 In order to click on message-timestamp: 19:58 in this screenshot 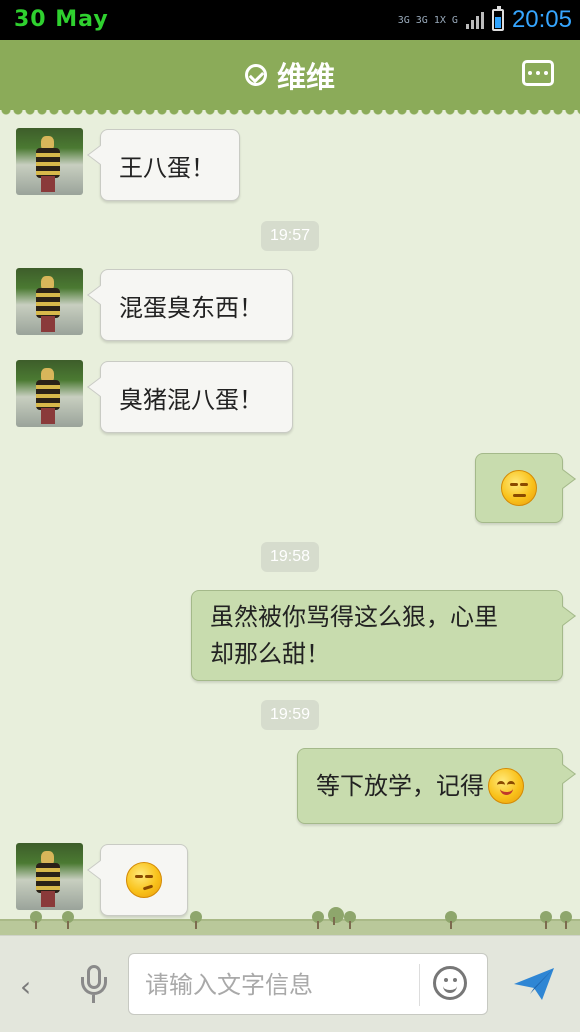, I will do `click(290, 557)`.